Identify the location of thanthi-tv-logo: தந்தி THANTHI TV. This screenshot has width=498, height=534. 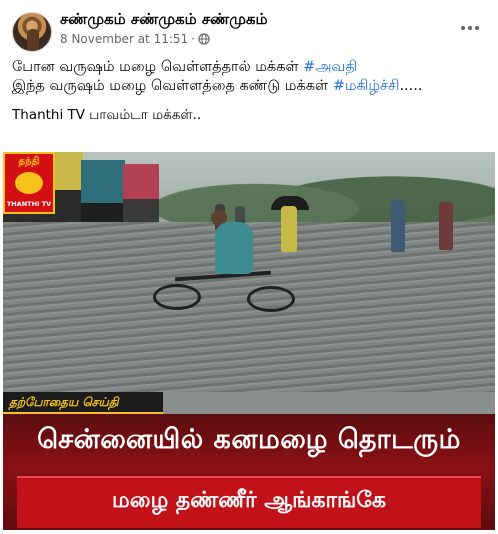
(29, 183).